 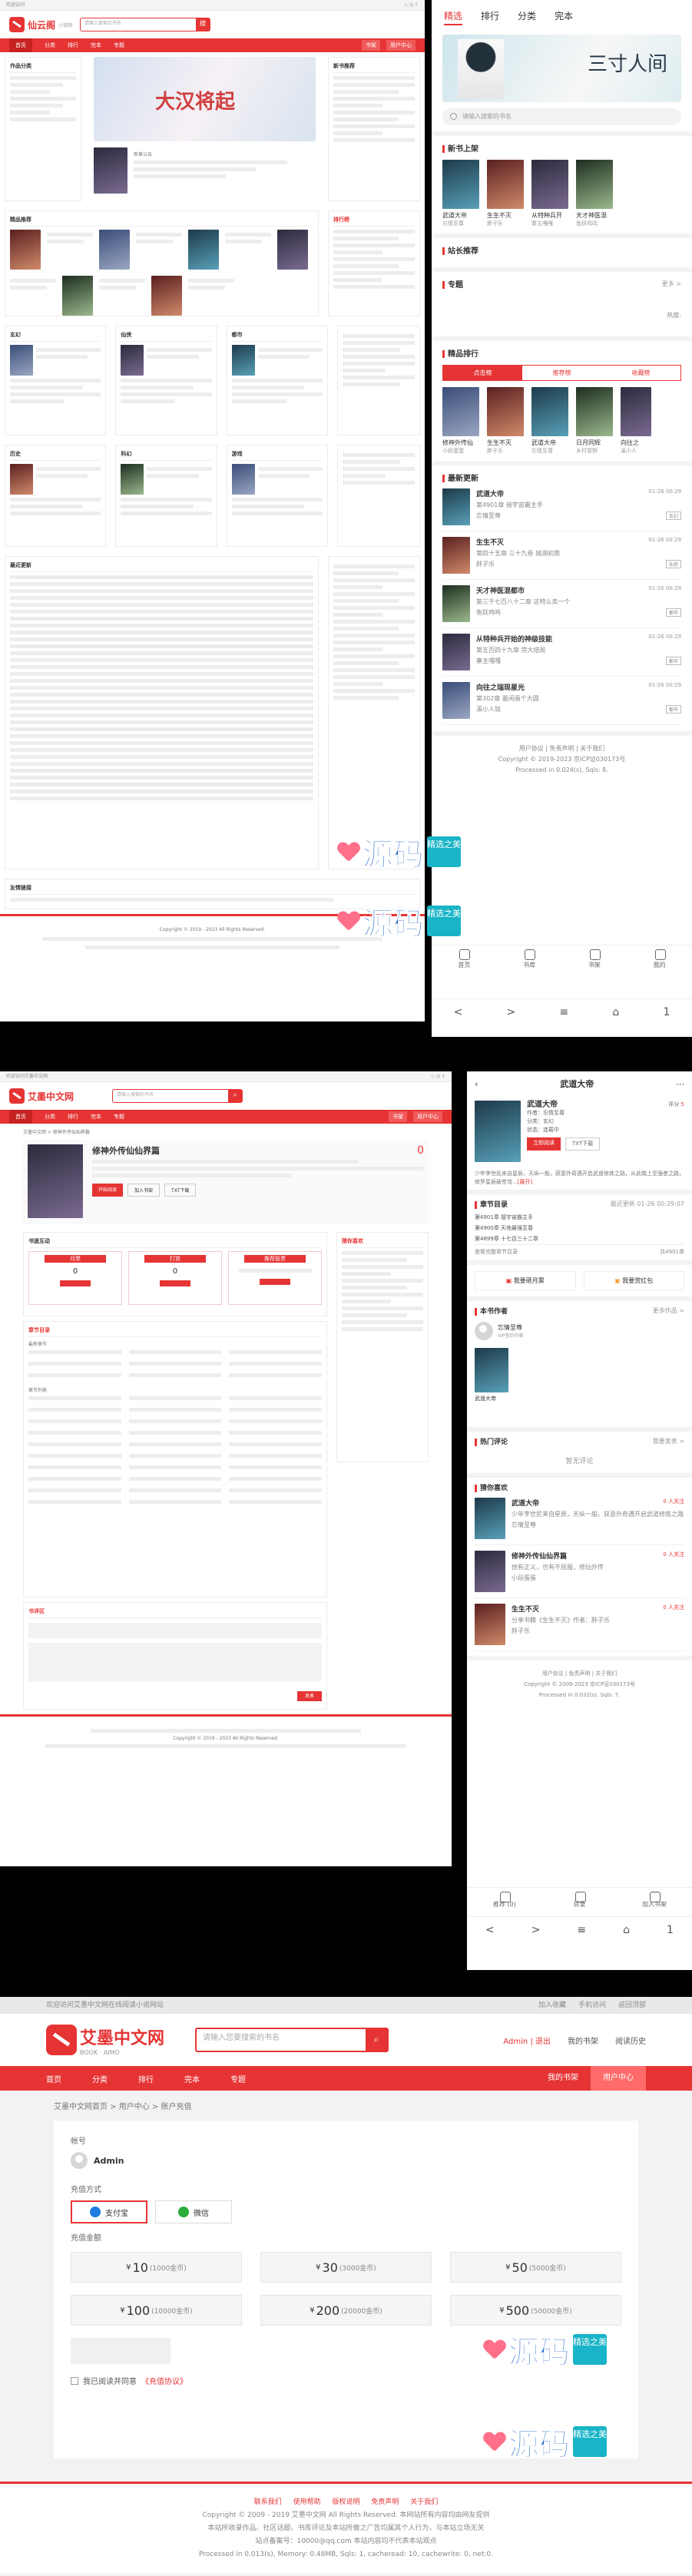 I want to click on reward-button, so click(x=175, y=1283).